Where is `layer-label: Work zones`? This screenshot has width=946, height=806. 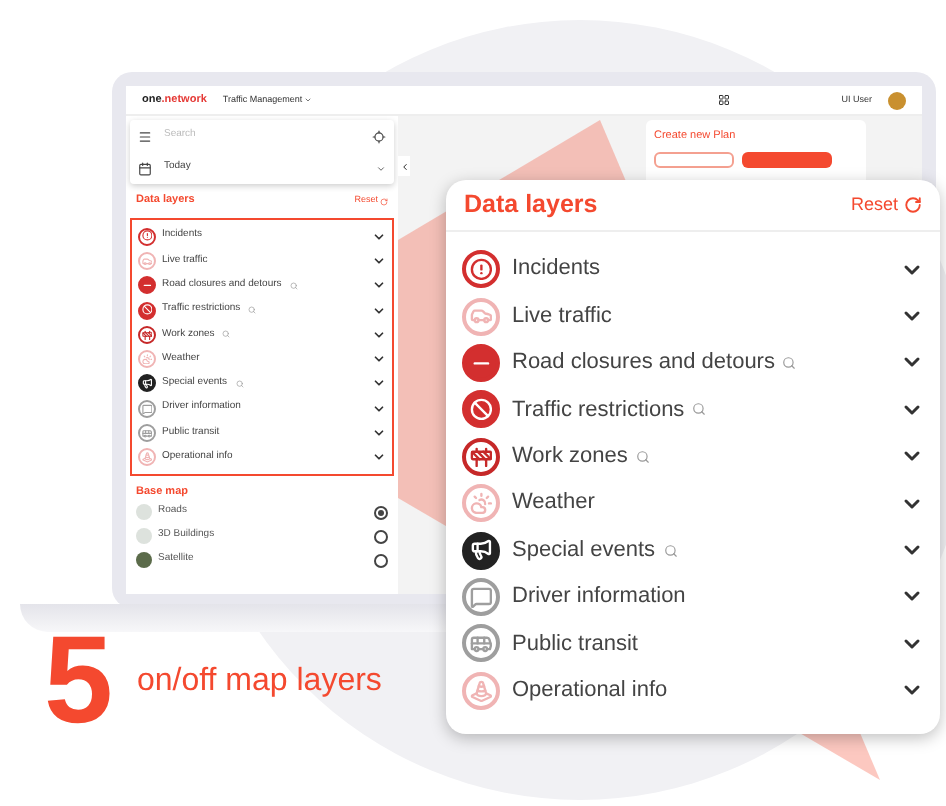
layer-label: Work zones is located at coordinates (570, 456).